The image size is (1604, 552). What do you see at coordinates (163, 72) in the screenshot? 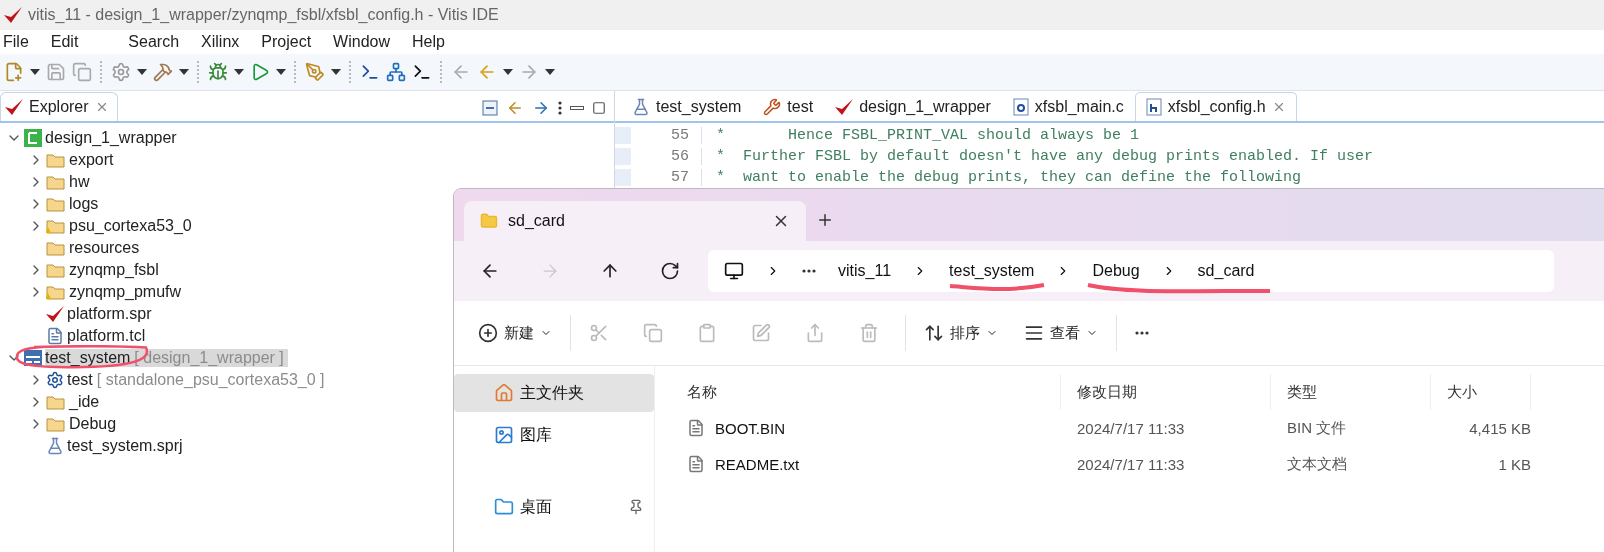
I see `hammer-icon` at bounding box center [163, 72].